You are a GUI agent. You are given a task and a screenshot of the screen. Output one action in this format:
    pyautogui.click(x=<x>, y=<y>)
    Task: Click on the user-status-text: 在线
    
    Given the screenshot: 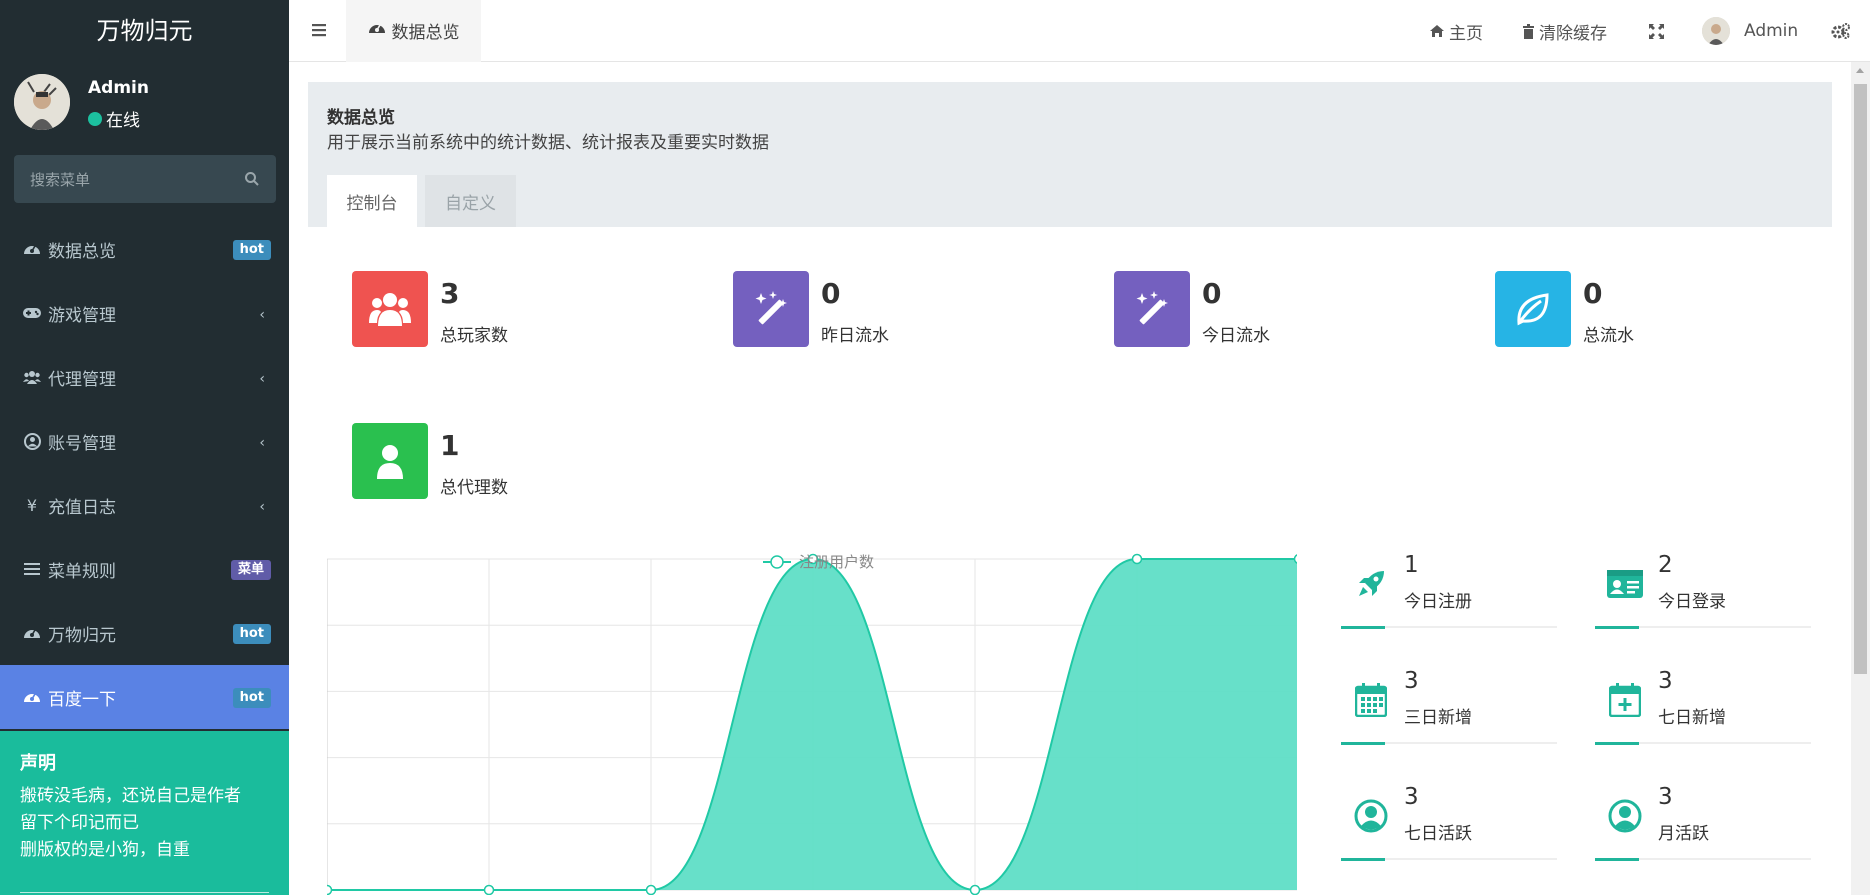 What is the action you would take?
    pyautogui.click(x=123, y=121)
    